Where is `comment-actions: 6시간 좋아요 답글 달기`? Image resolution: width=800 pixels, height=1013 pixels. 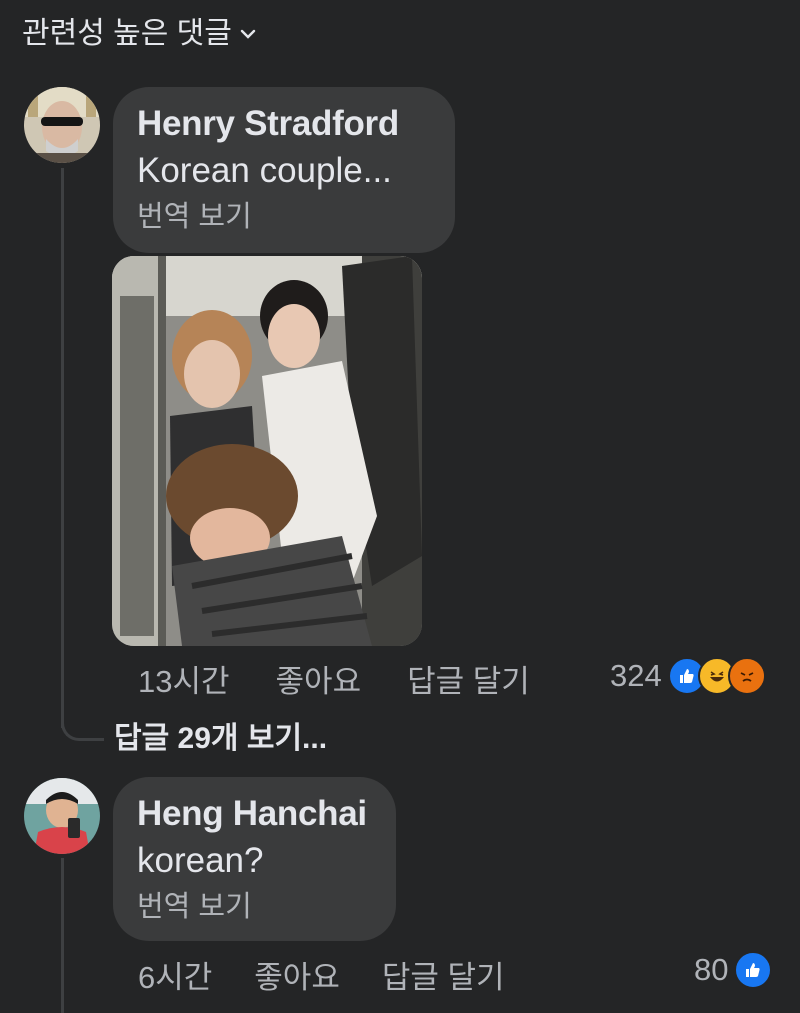
comment-actions: 6시간 좋아요 답글 달기 is located at coordinates (321, 974).